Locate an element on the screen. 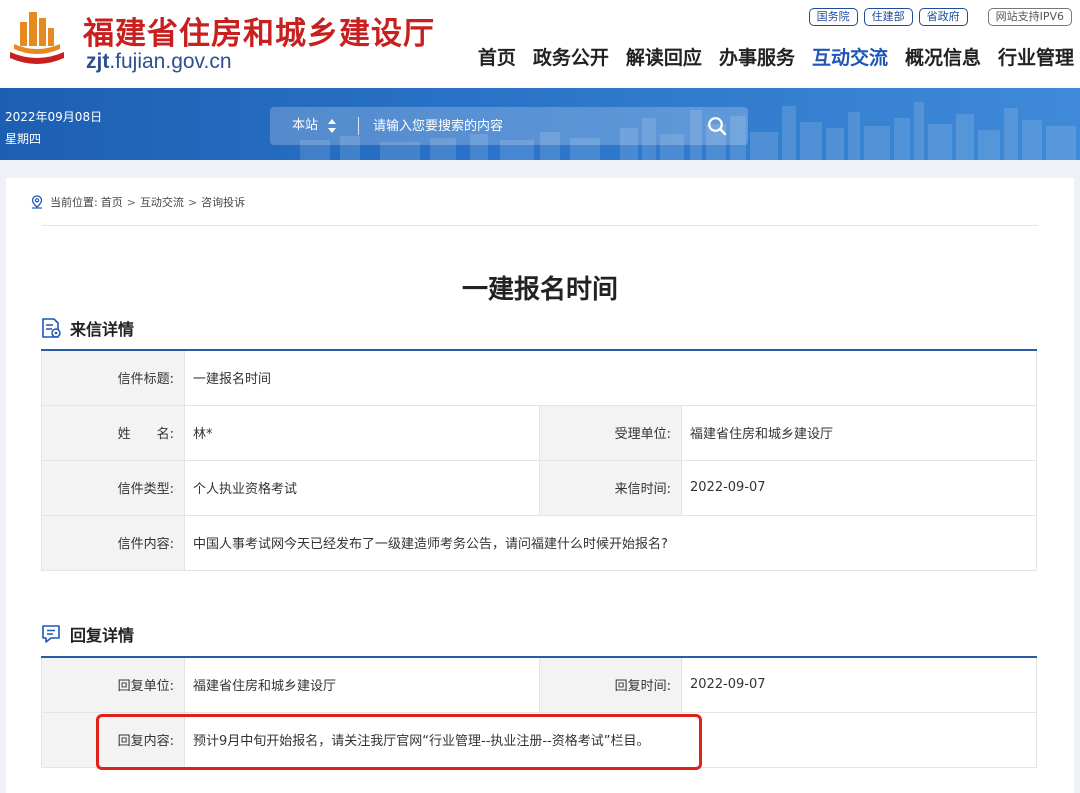 This screenshot has width=1080, height=793. nav-industry: 行业管理 is located at coordinates (1036, 56).